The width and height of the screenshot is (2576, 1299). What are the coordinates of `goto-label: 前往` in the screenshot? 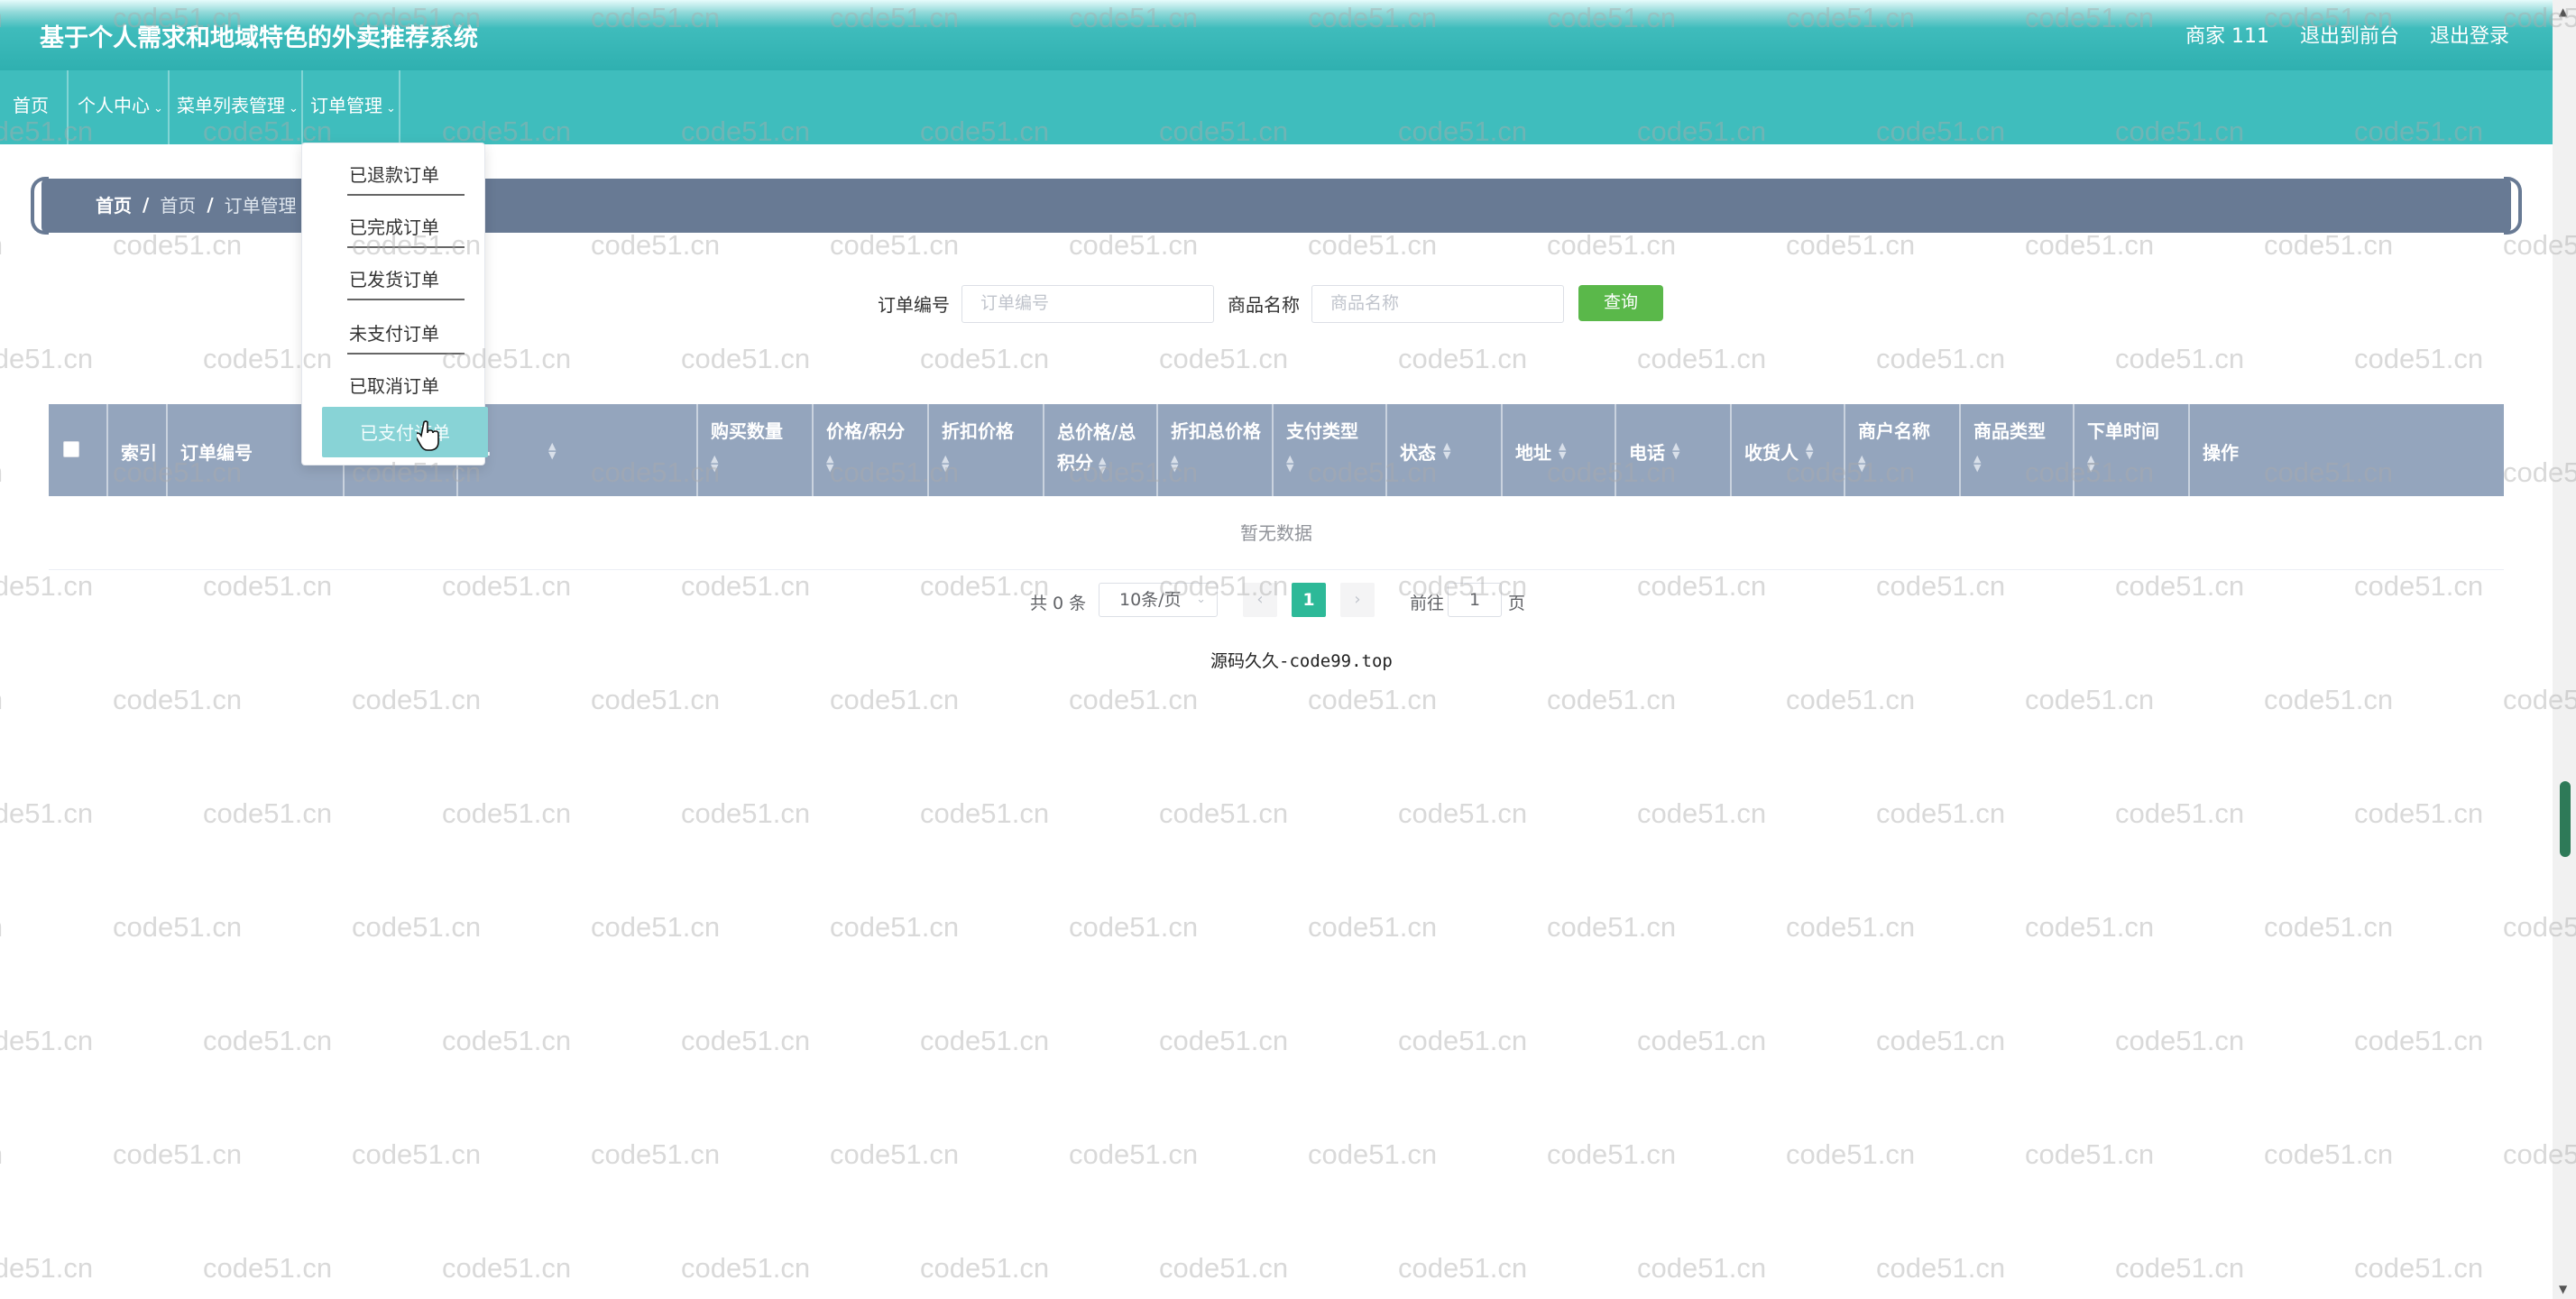 It's located at (1428, 603).